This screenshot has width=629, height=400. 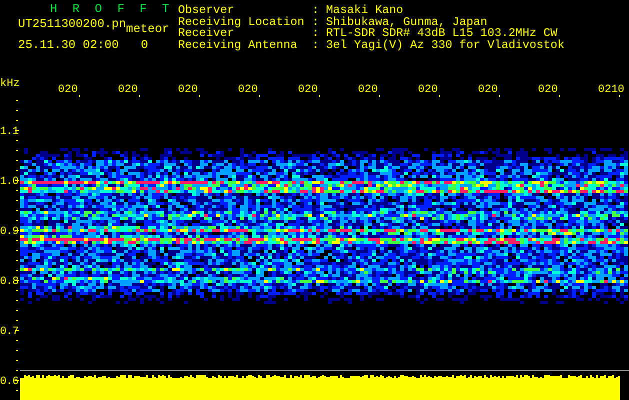 I want to click on info-label: Receiver, so click(x=206, y=34).